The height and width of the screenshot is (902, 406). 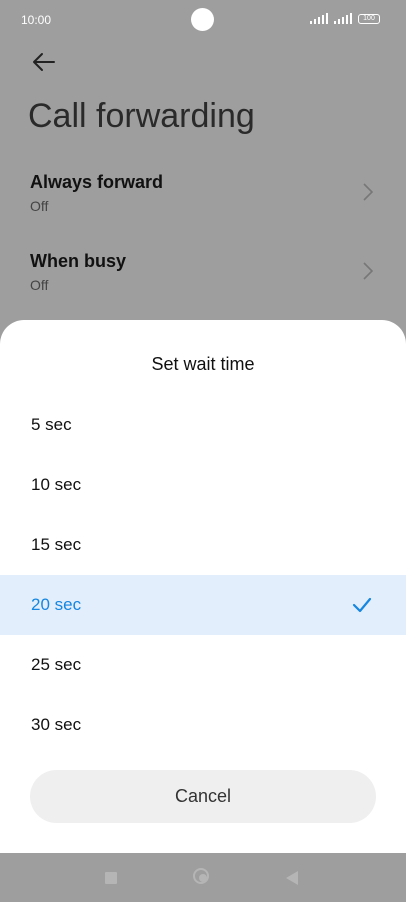 What do you see at coordinates (362, 605) in the screenshot?
I see `checkmark-icon` at bounding box center [362, 605].